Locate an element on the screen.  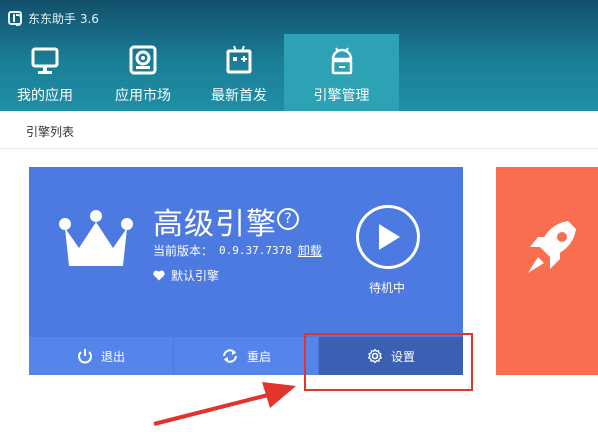
nav-item-engine-management: 引擎管理 is located at coordinates (341, 72).